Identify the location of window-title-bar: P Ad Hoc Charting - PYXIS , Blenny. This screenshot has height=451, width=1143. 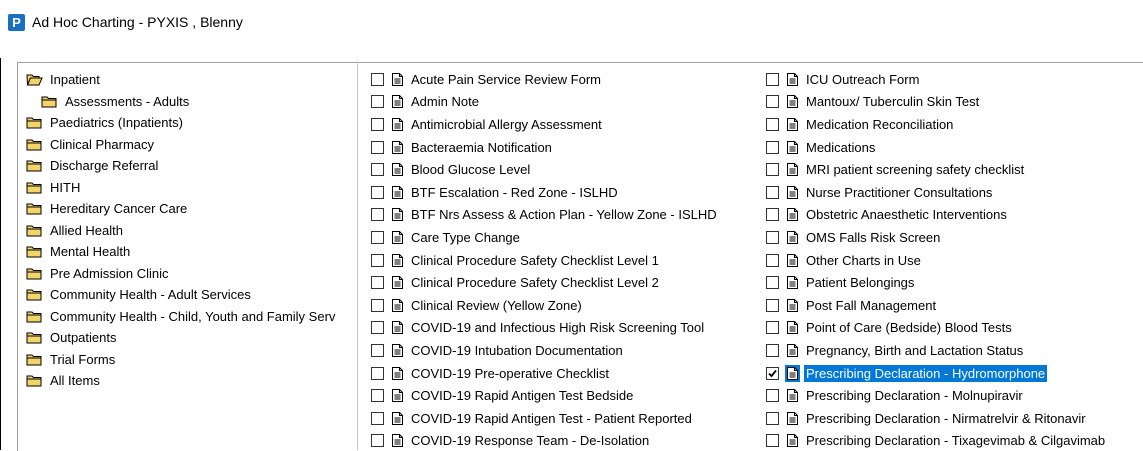
(125, 22).